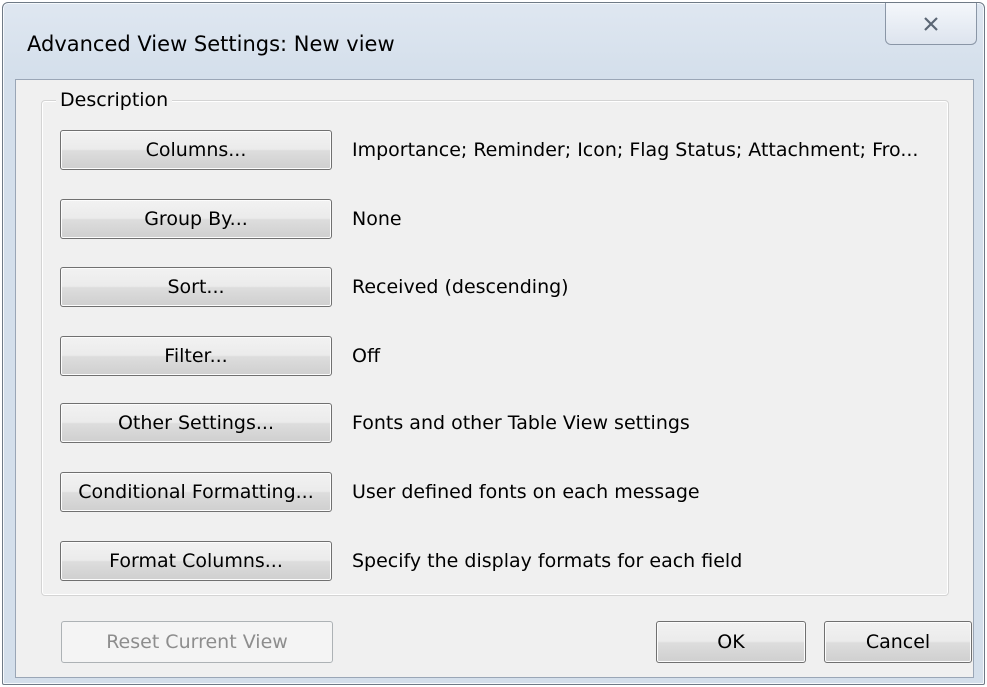 This screenshot has width=987, height=687. Describe the element at coordinates (114, 100) in the screenshot. I see `description-legend: Description` at that location.